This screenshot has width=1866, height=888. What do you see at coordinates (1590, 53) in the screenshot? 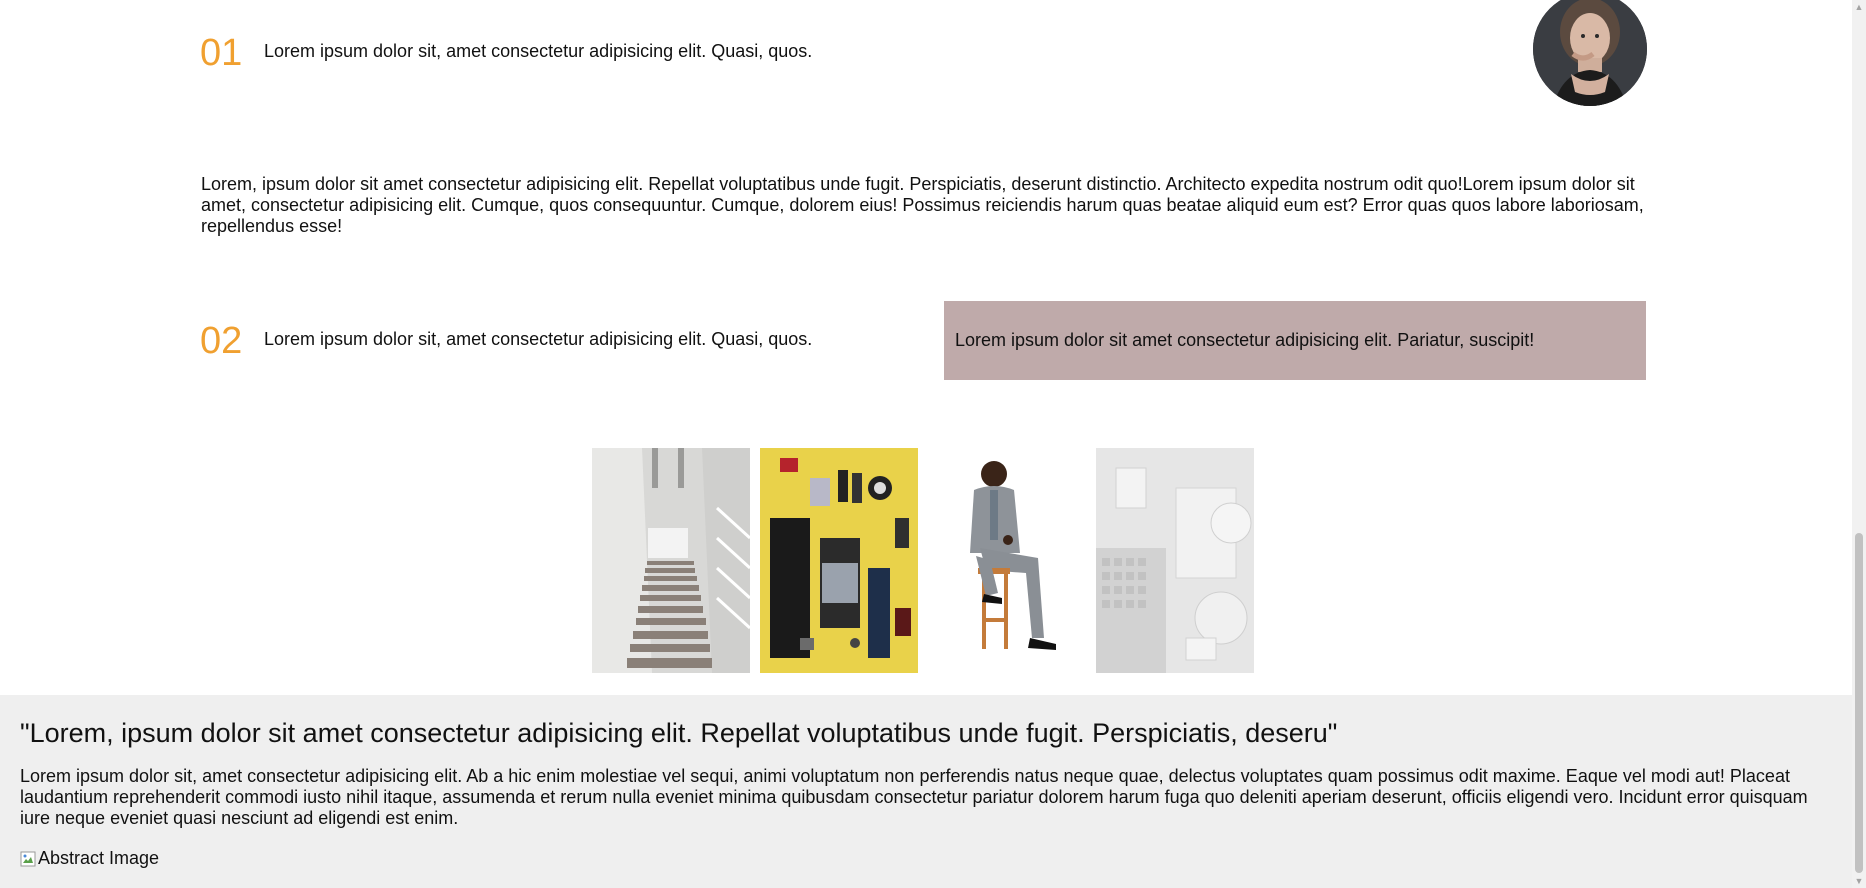
I see `avatar` at bounding box center [1590, 53].